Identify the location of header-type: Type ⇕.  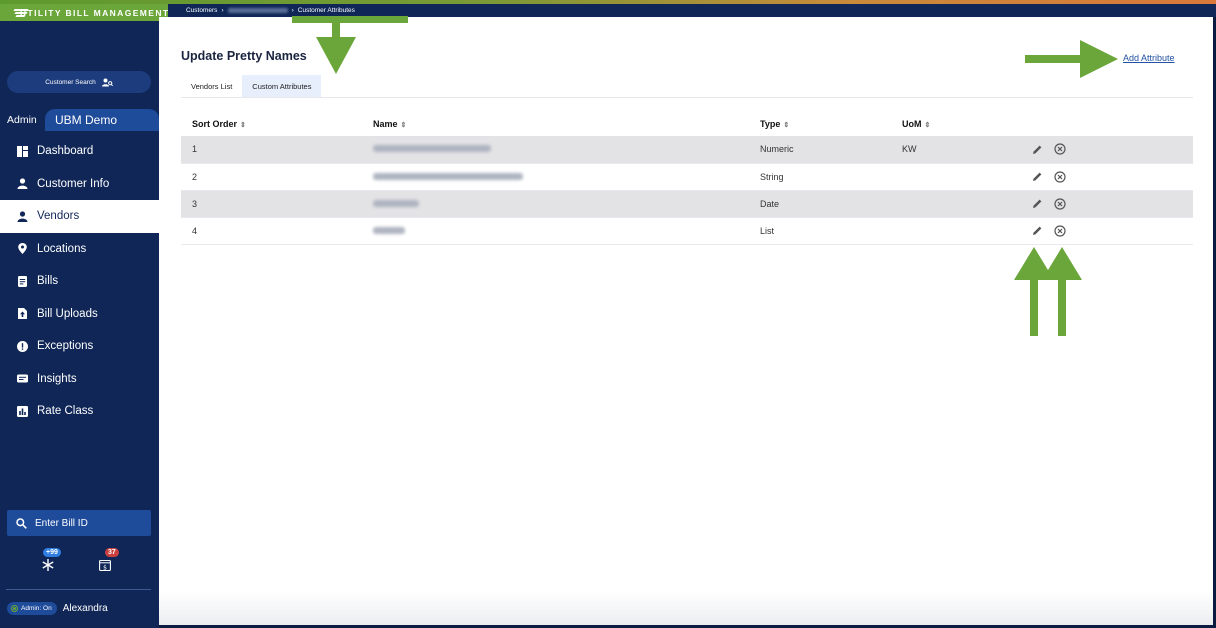
(820, 124).